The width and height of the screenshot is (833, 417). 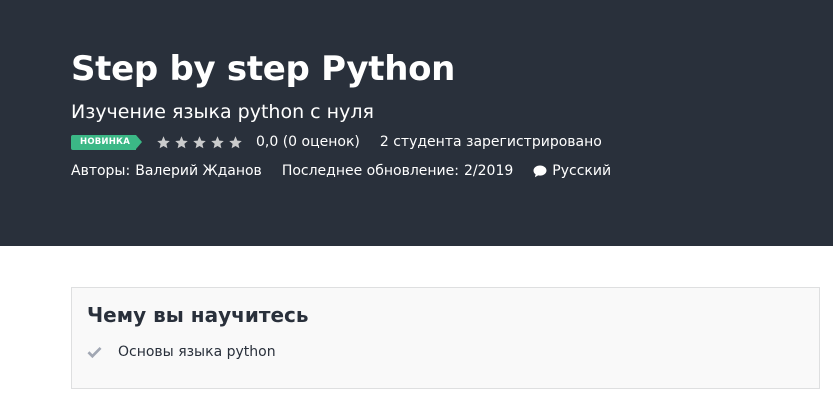 I want to click on speech-bubble-icon, so click(x=540, y=171).